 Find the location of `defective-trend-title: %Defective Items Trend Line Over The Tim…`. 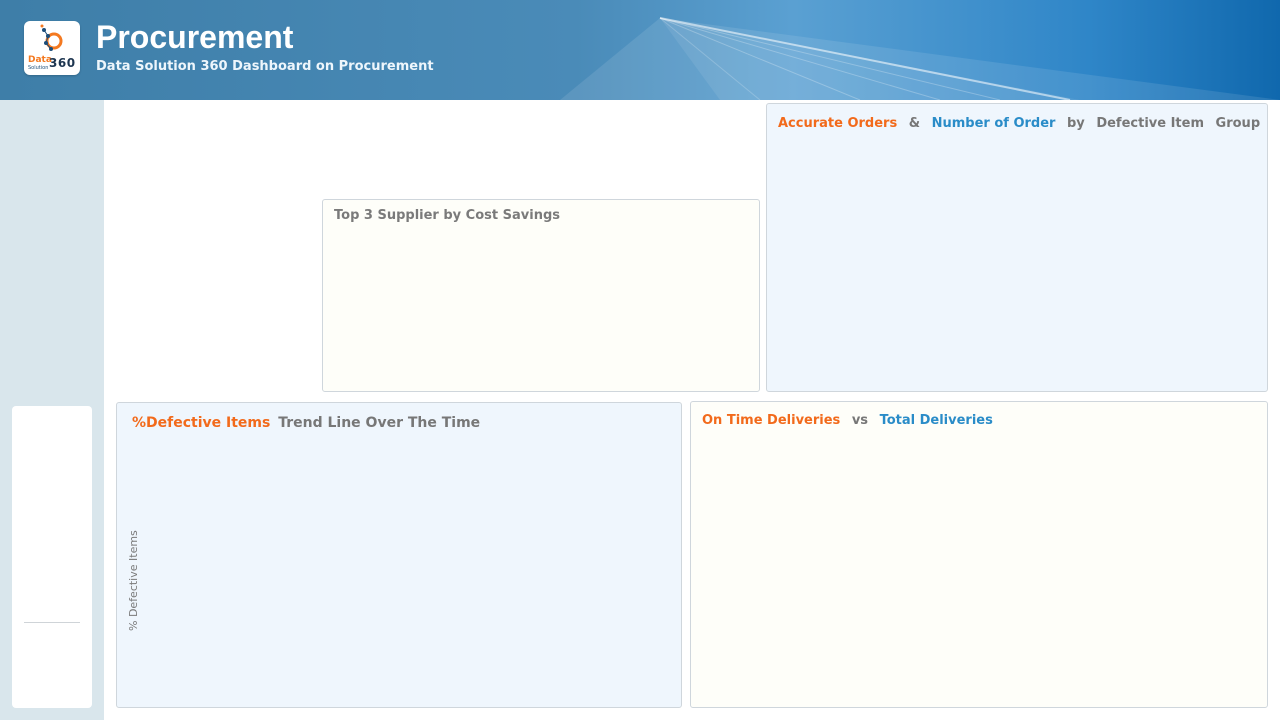

defective-trend-title: %Defective Items Trend Line Over The Tim… is located at coordinates (309, 423).